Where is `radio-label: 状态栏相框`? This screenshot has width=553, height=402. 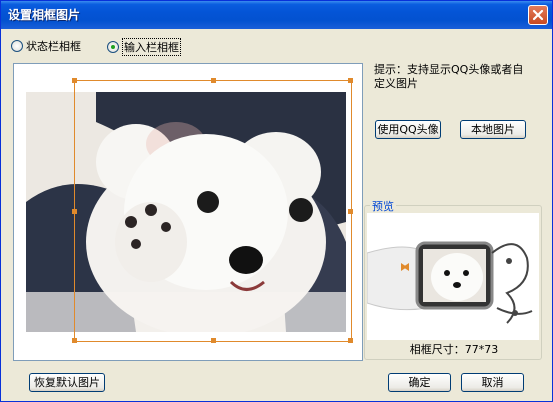
radio-label: 状态栏相框 is located at coordinates (53, 46).